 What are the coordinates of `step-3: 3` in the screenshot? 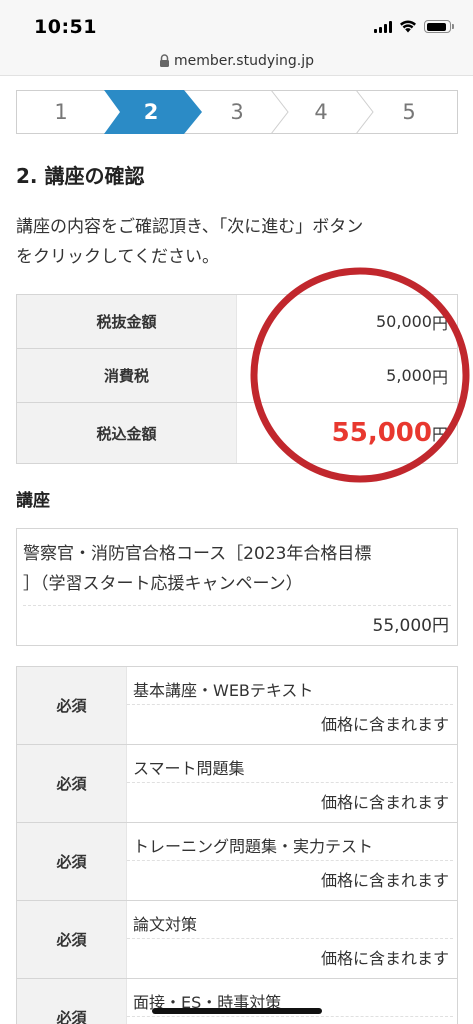 It's located at (237, 112).